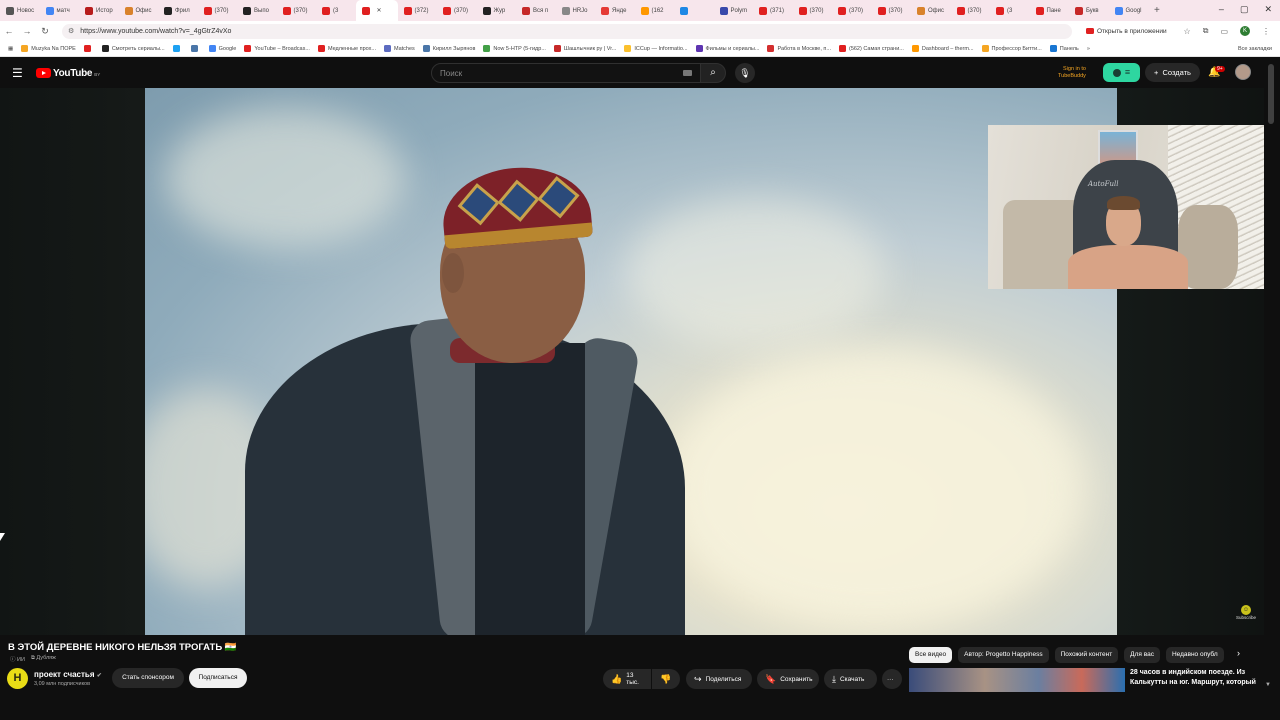 This screenshot has width=1280, height=720. I want to click on browser-tab: (371), so click(773, 10).